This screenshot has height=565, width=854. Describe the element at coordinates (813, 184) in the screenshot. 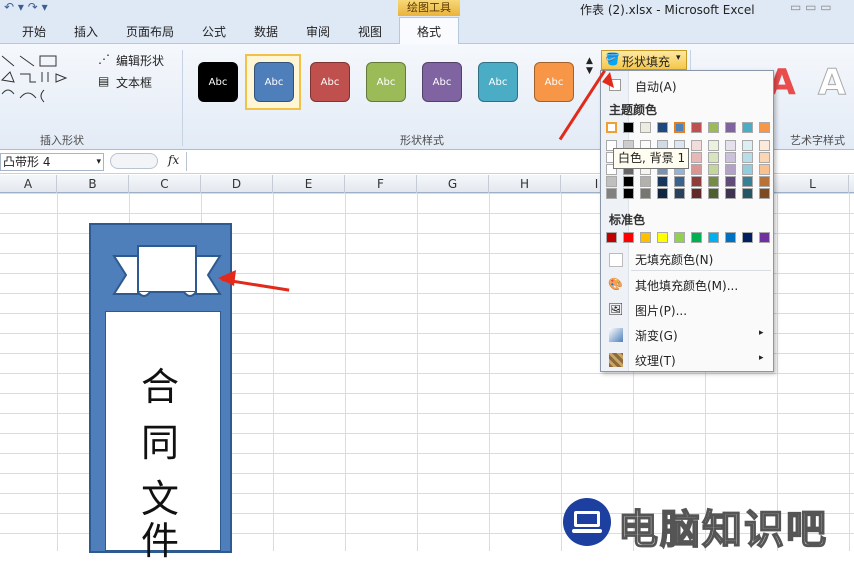

I see `column-header: L` at that location.